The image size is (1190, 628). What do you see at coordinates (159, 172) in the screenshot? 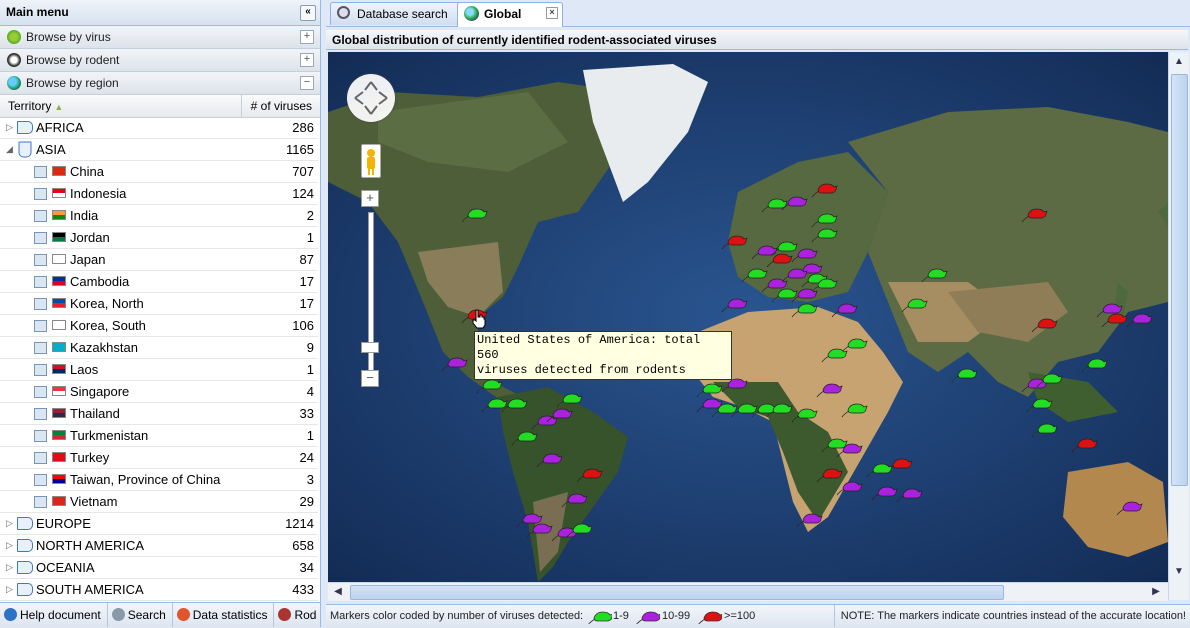
I see `country-row: China 707` at bounding box center [159, 172].